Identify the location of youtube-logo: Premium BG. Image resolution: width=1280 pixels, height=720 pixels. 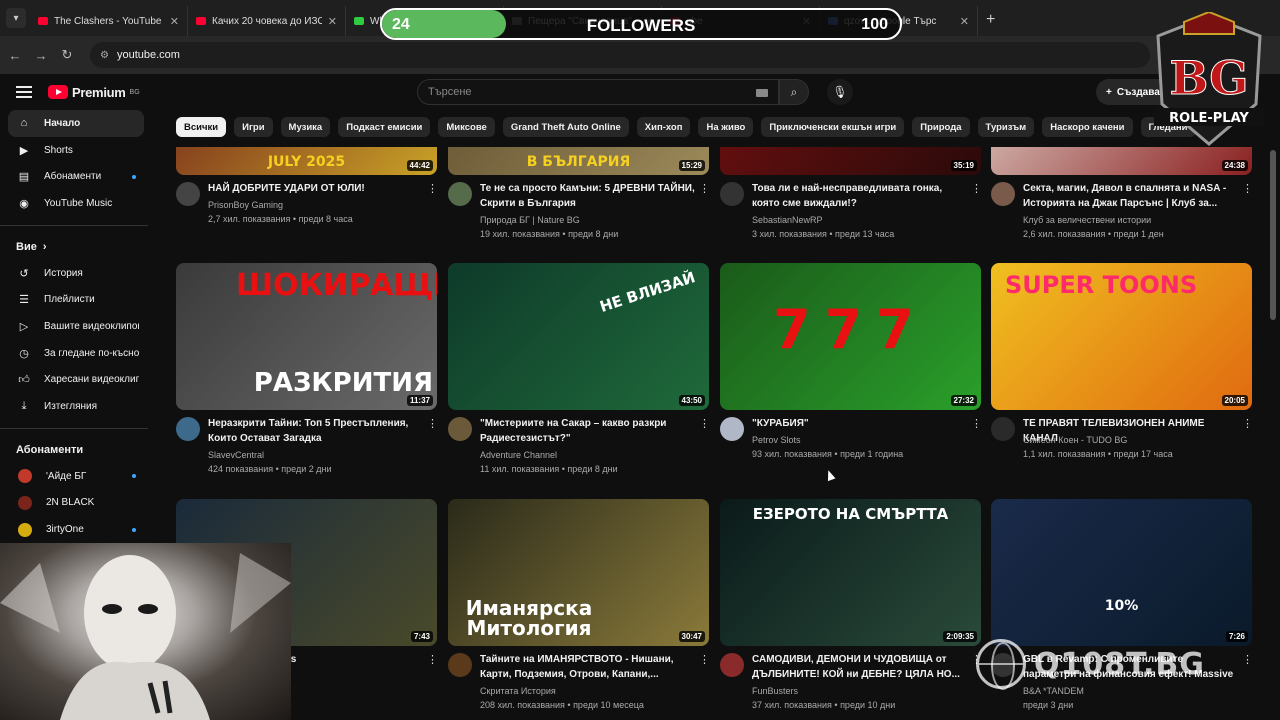
(94, 92).